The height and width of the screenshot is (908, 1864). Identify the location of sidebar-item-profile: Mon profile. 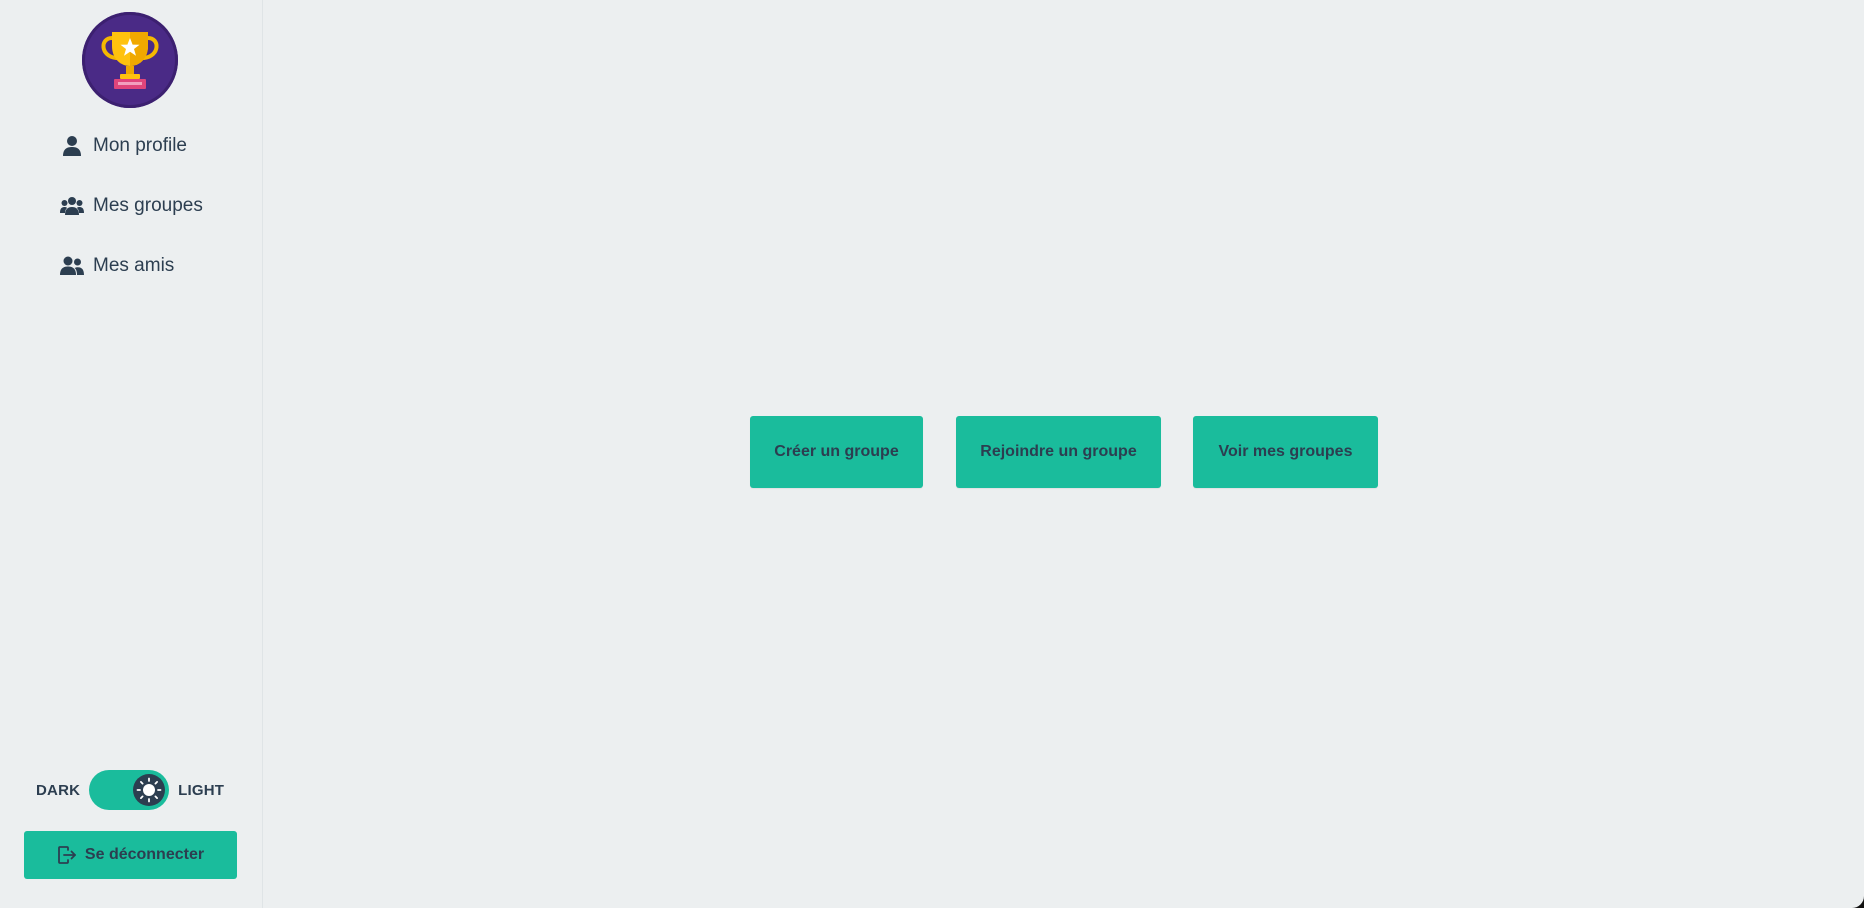
(123, 146).